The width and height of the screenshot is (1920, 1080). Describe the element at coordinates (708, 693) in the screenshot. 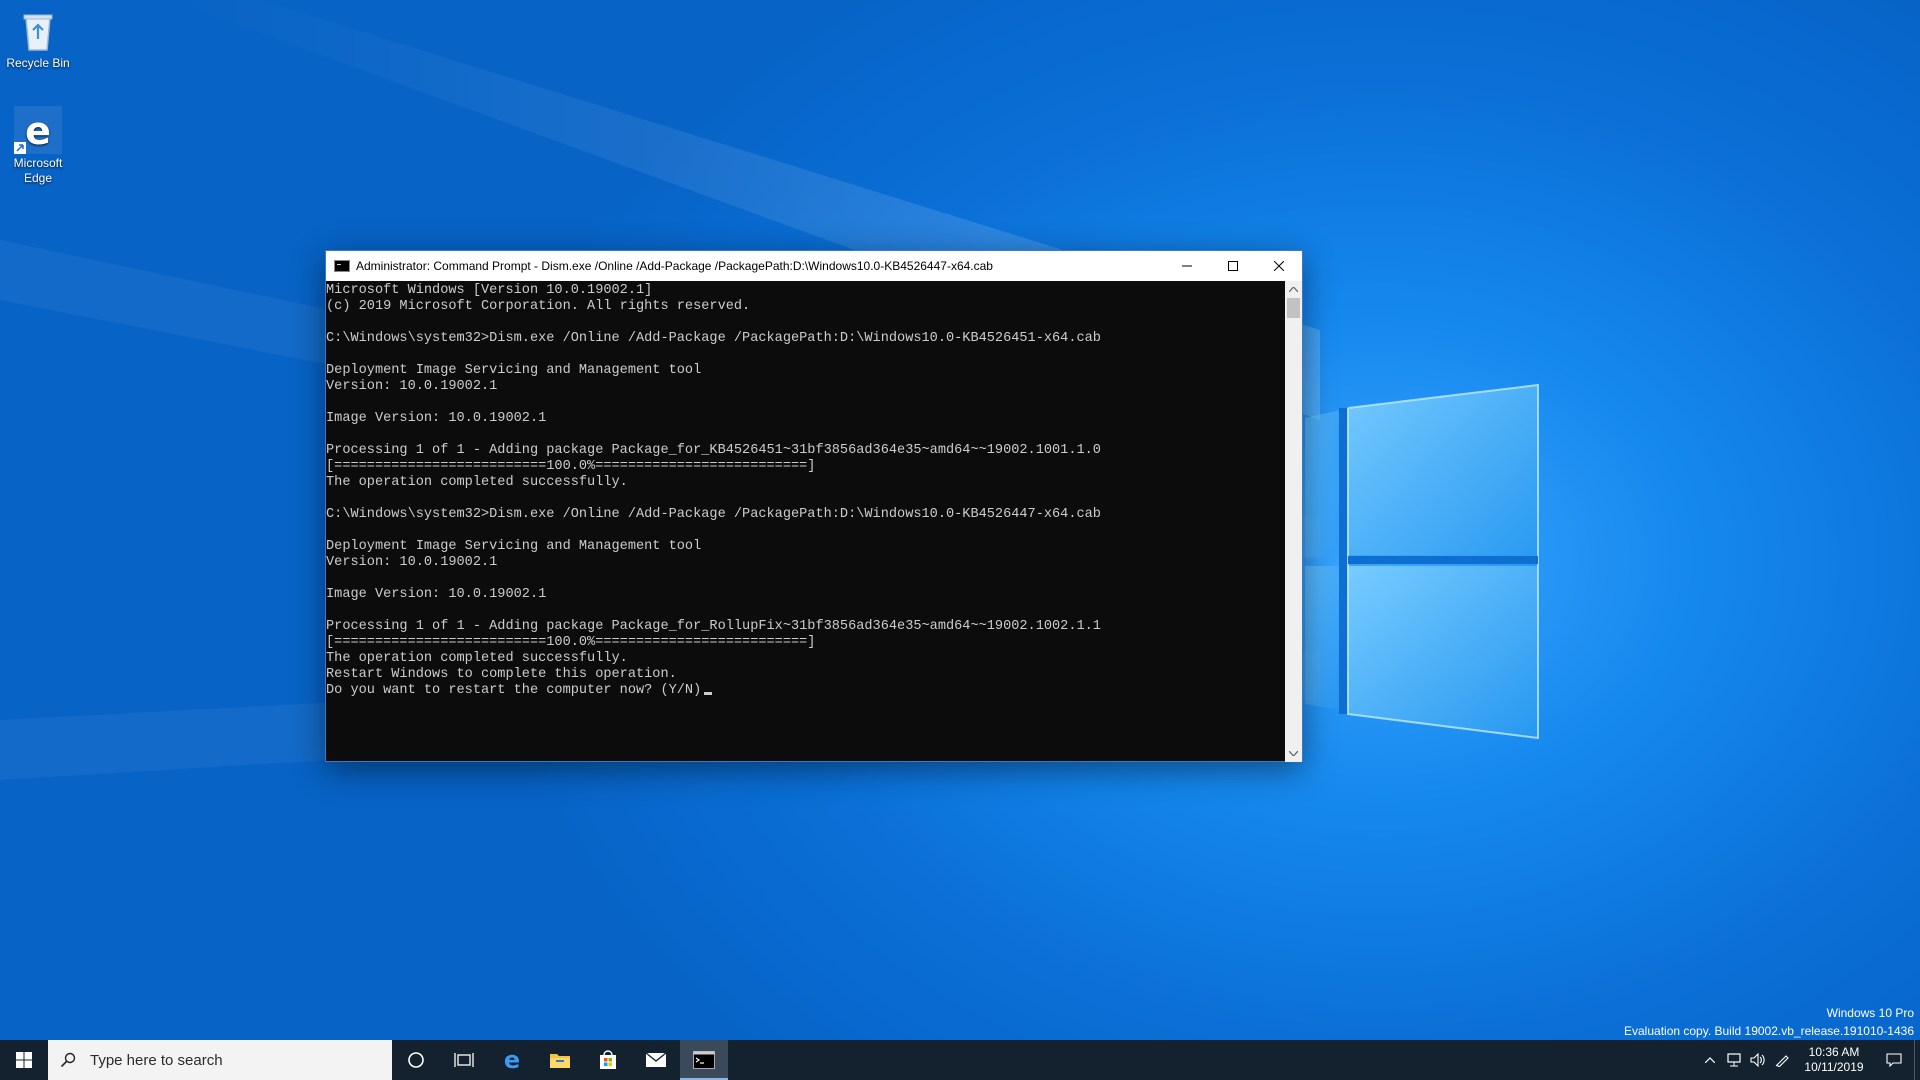

I see `text-cursor` at that location.